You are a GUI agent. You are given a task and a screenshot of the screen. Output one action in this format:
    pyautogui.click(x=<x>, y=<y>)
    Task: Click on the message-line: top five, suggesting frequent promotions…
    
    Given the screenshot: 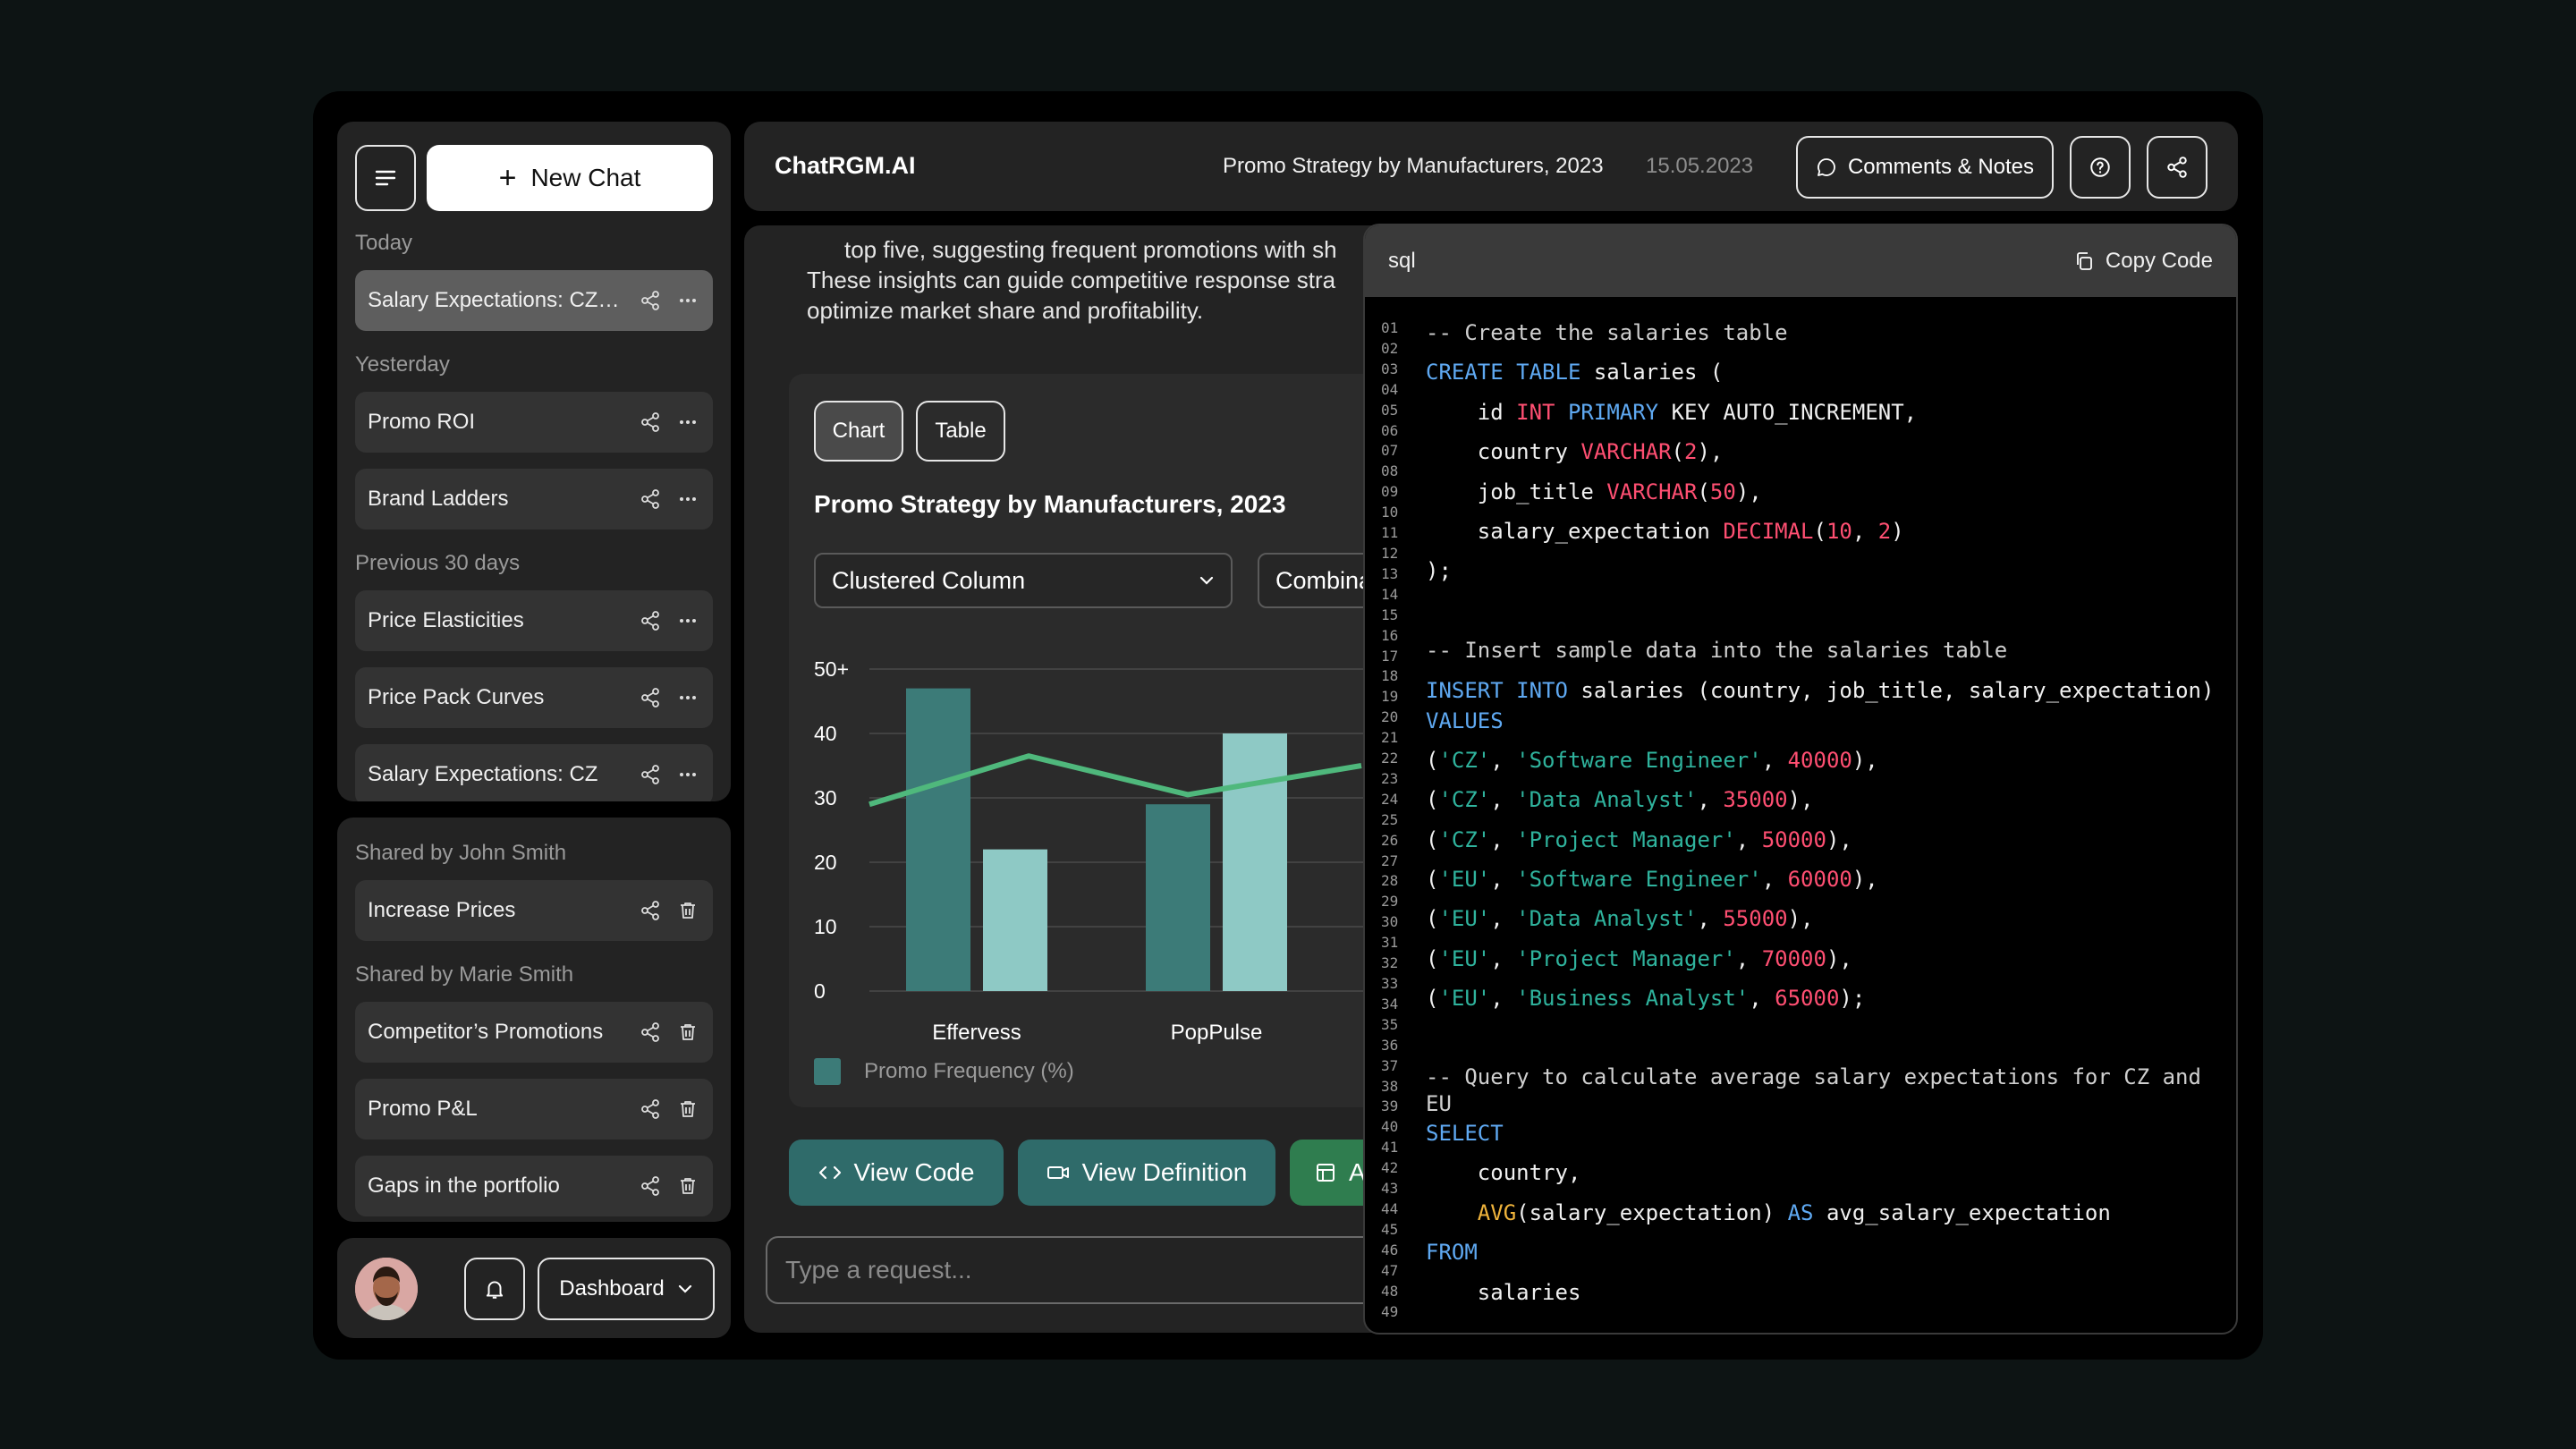 What is the action you would take?
    pyautogui.click(x=1090, y=249)
    